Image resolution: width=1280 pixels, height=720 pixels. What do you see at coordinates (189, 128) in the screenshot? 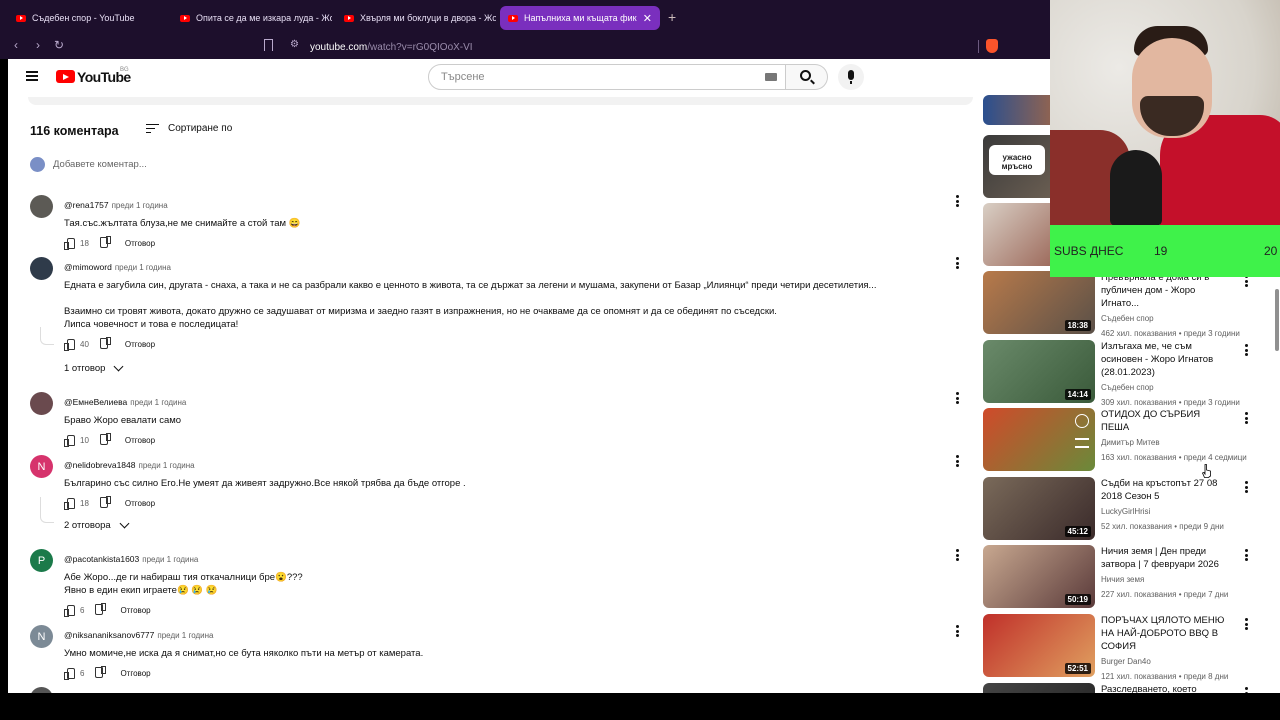
I see `sort-button: Сортиране по` at bounding box center [189, 128].